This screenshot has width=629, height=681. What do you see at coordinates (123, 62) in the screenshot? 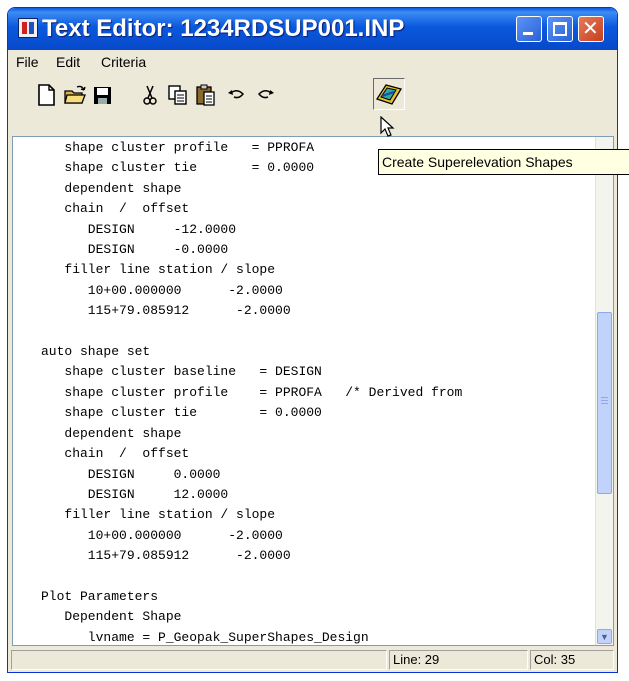
I see `menu-criteria: Criteria` at bounding box center [123, 62].